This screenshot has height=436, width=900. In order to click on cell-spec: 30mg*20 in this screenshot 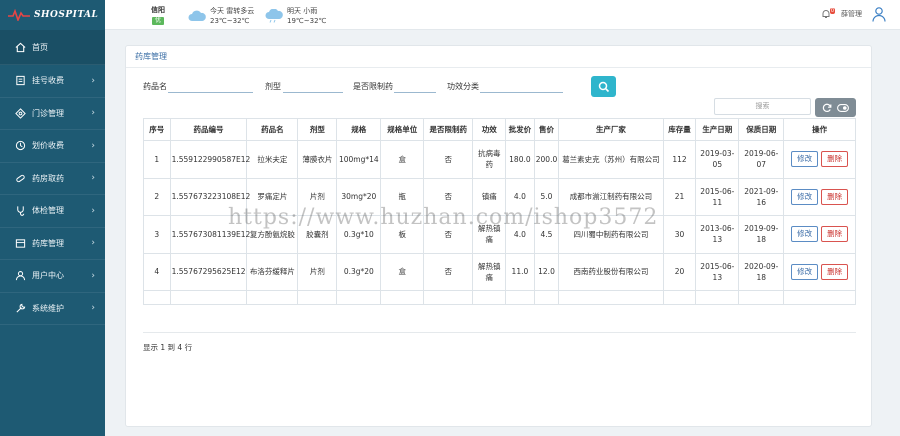, I will do `click(359, 196)`.